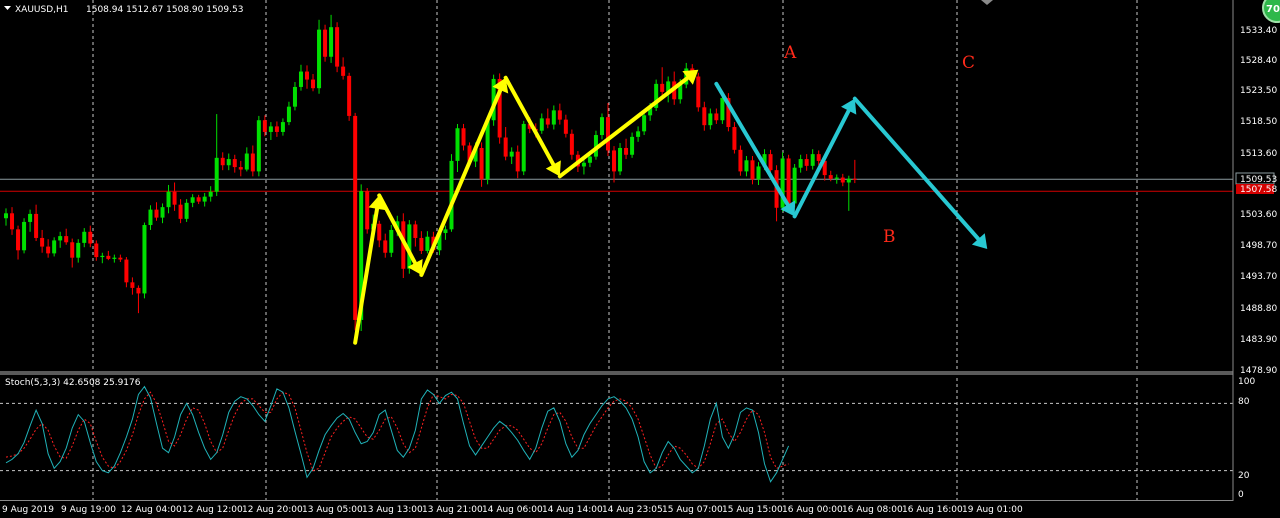 The width and height of the screenshot is (1280, 518). I want to click on stoch-level-label: 20, so click(1244, 476).